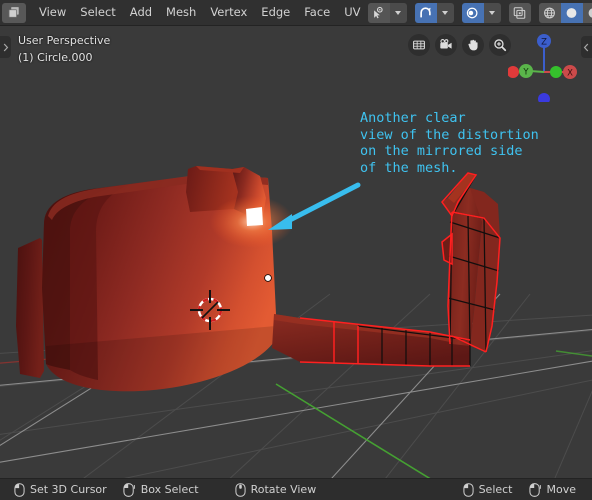 This screenshot has height=500, width=592. I want to click on menu-mesh: Mesh, so click(181, 13).